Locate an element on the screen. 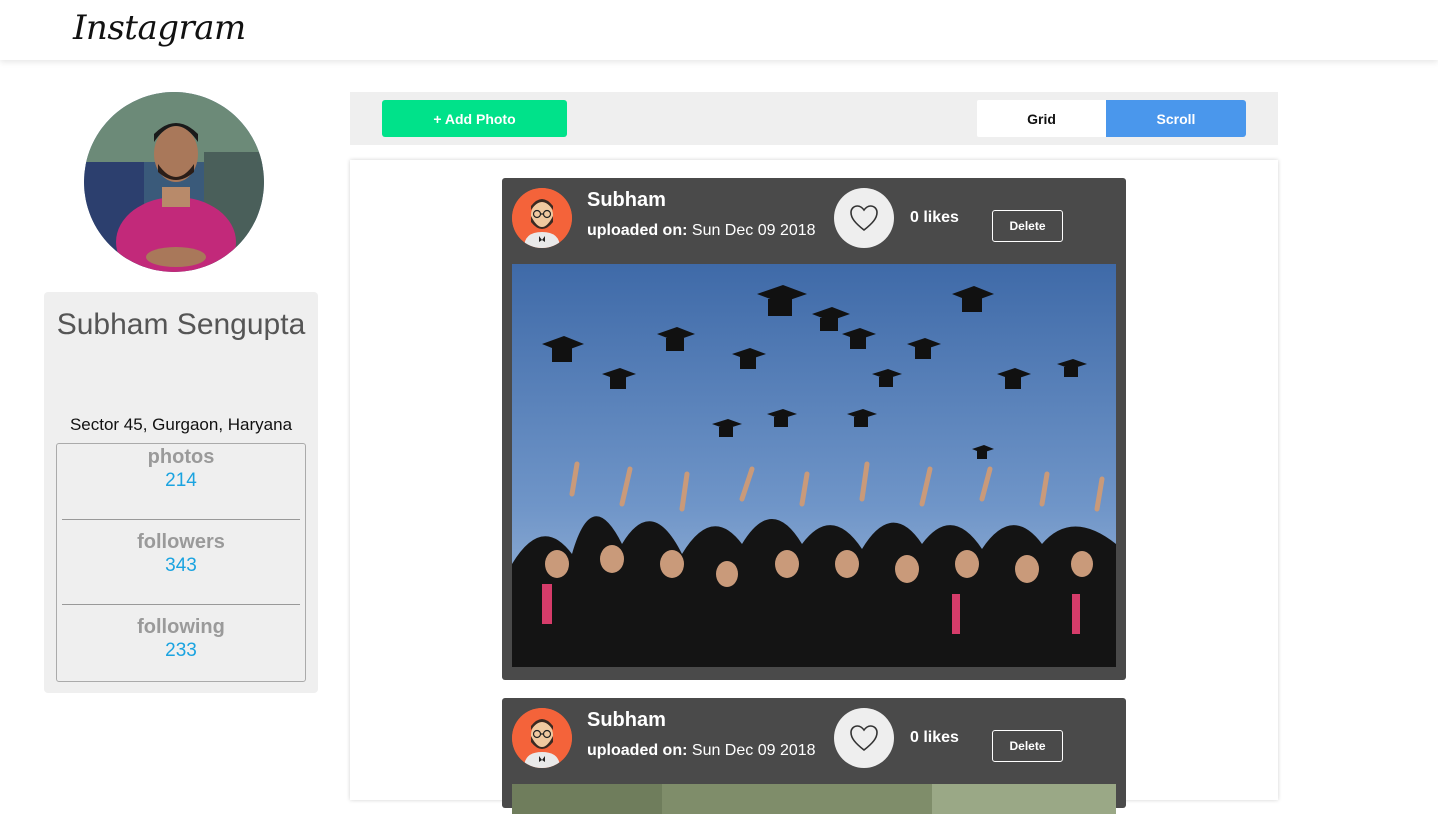 This screenshot has width=1438, height=814. feed-toolbar: + Add Photo Grid Scroll is located at coordinates (814, 118).